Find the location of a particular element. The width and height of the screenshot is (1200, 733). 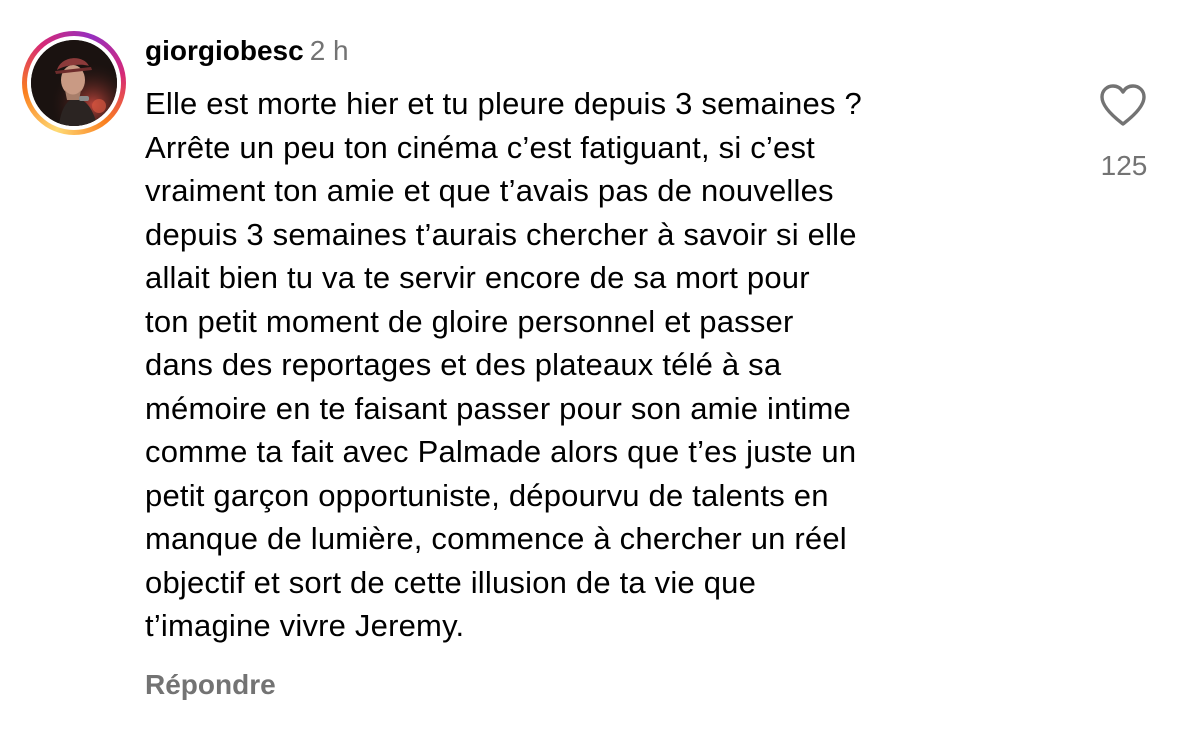

story-ring is located at coordinates (74, 83).